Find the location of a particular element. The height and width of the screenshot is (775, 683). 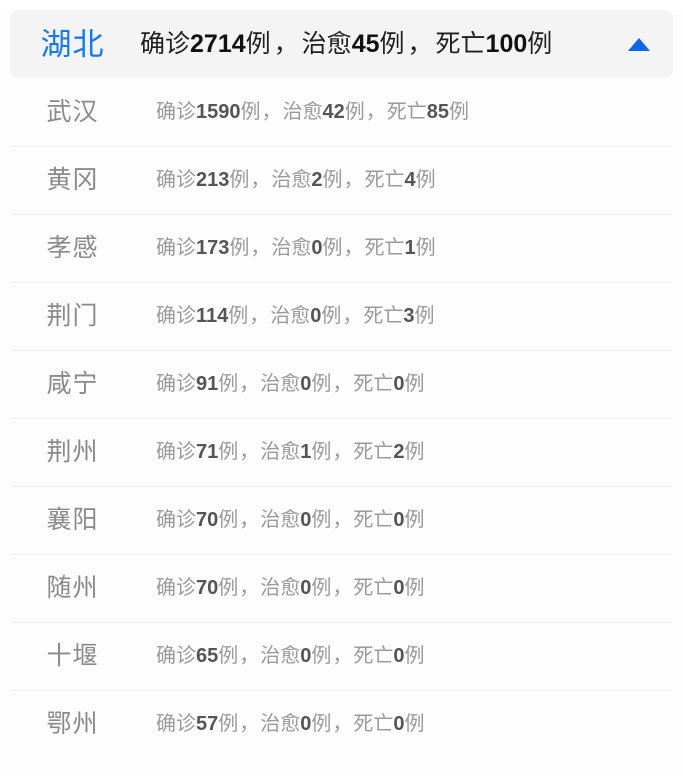

province-cured-value: 45 is located at coordinates (365, 43).